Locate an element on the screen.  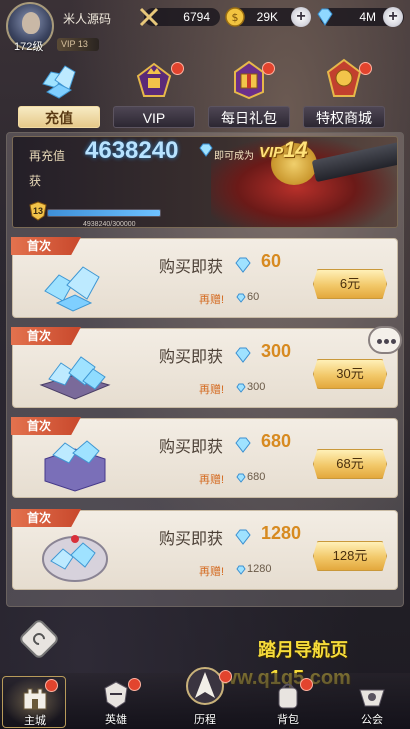
diamond-resource: 4M + is located at coordinates (360, 17).